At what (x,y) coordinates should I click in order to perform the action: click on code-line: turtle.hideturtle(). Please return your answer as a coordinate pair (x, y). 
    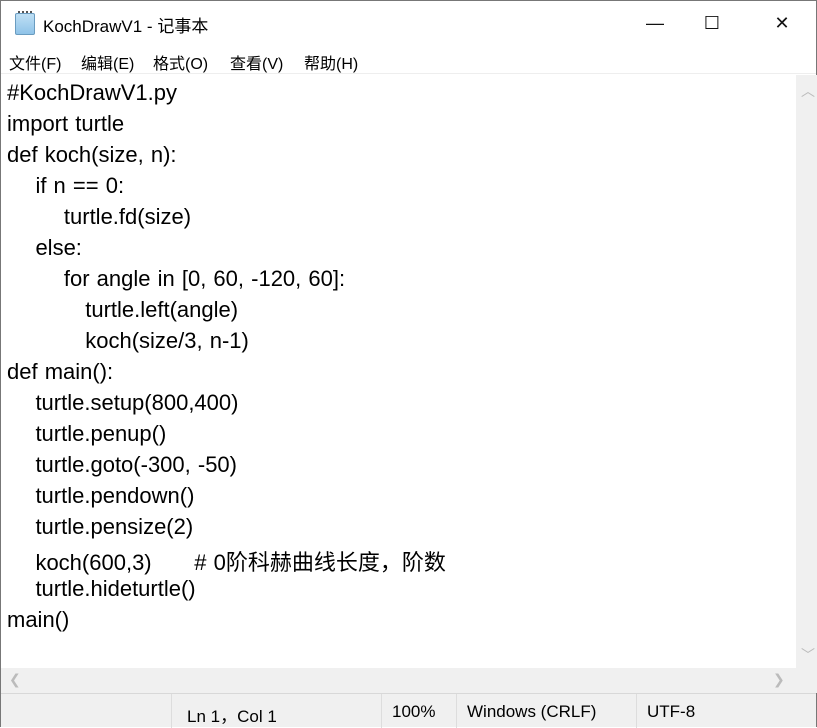
    Looking at the image, I should click on (101, 588).